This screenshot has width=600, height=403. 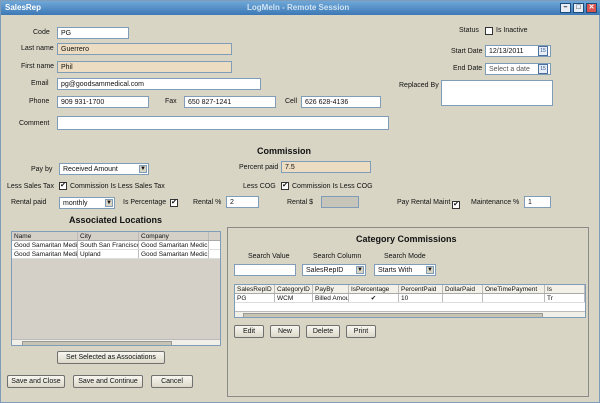 What do you see at coordinates (45, 236) in the screenshot?
I see `col-name: Name` at bounding box center [45, 236].